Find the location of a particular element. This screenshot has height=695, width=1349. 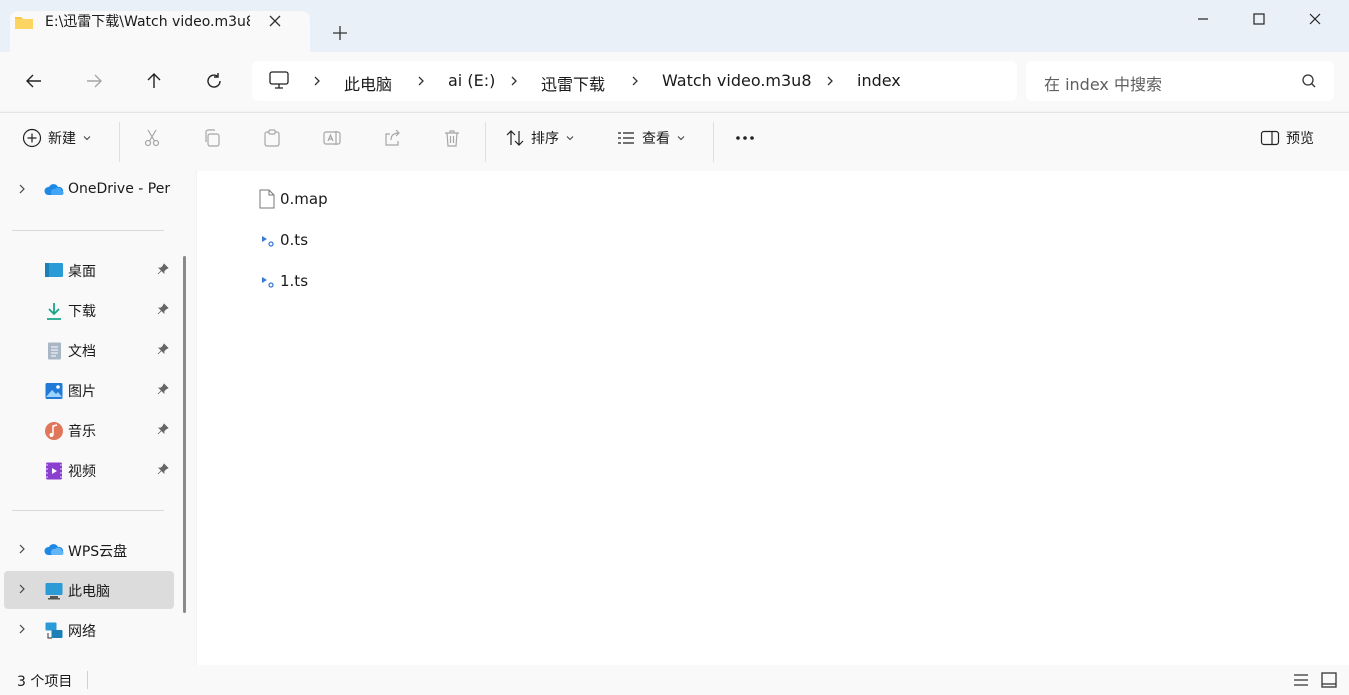

file-icon is located at coordinates (267, 199).